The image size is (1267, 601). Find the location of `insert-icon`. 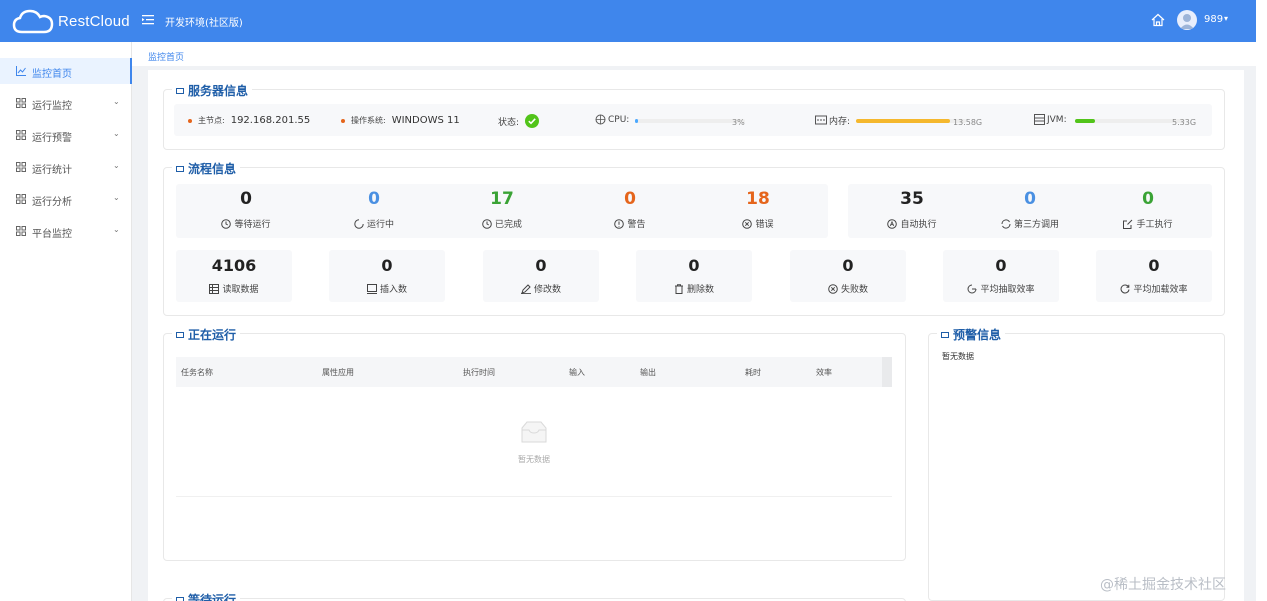

insert-icon is located at coordinates (371, 288).